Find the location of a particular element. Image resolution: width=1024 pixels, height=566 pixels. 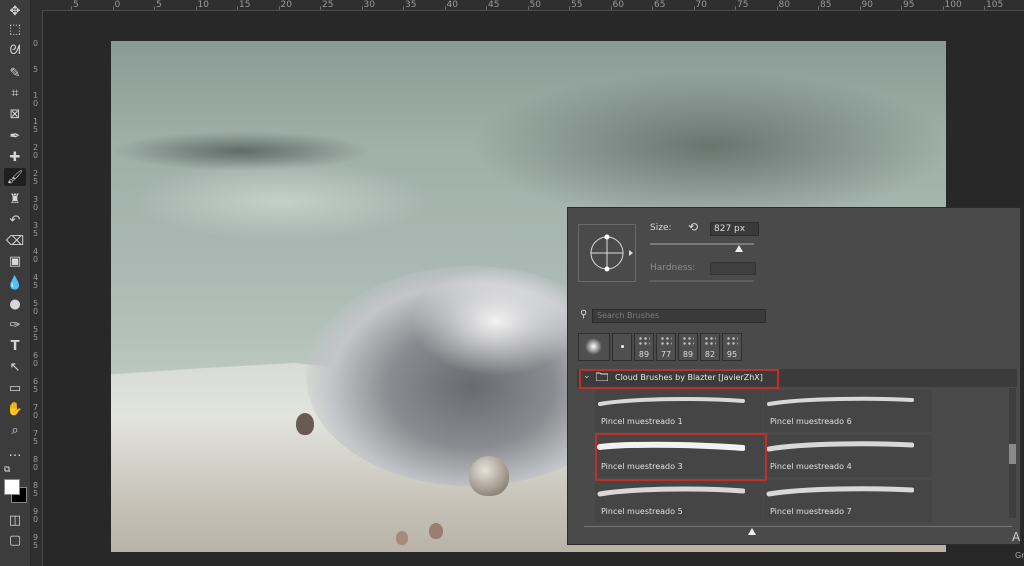

brush-angle-preview is located at coordinates (607, 253).